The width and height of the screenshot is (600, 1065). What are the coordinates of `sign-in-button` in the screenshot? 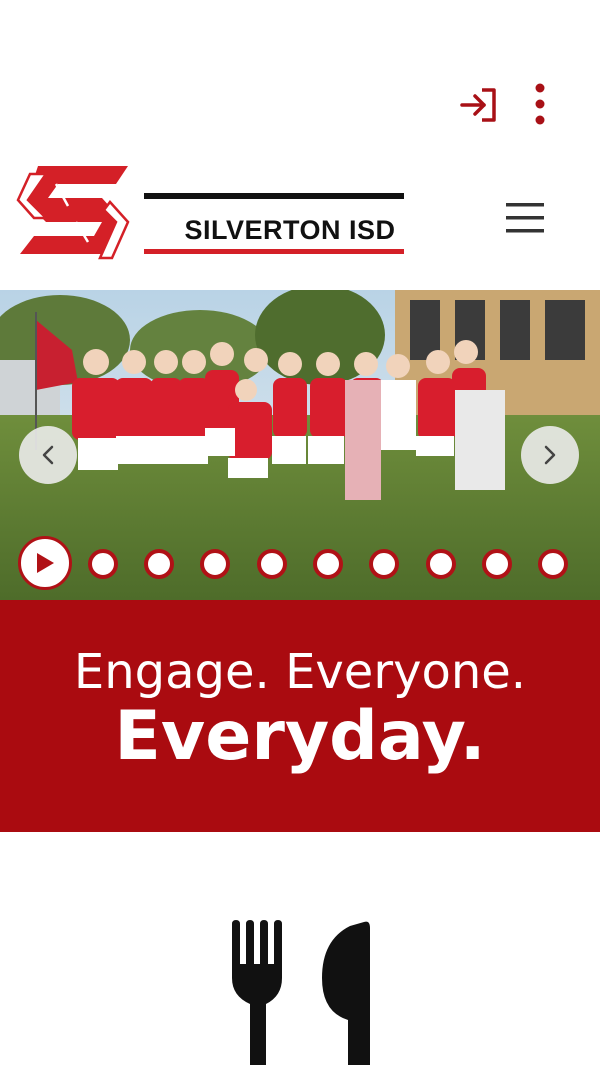 It's located at (479, 105).